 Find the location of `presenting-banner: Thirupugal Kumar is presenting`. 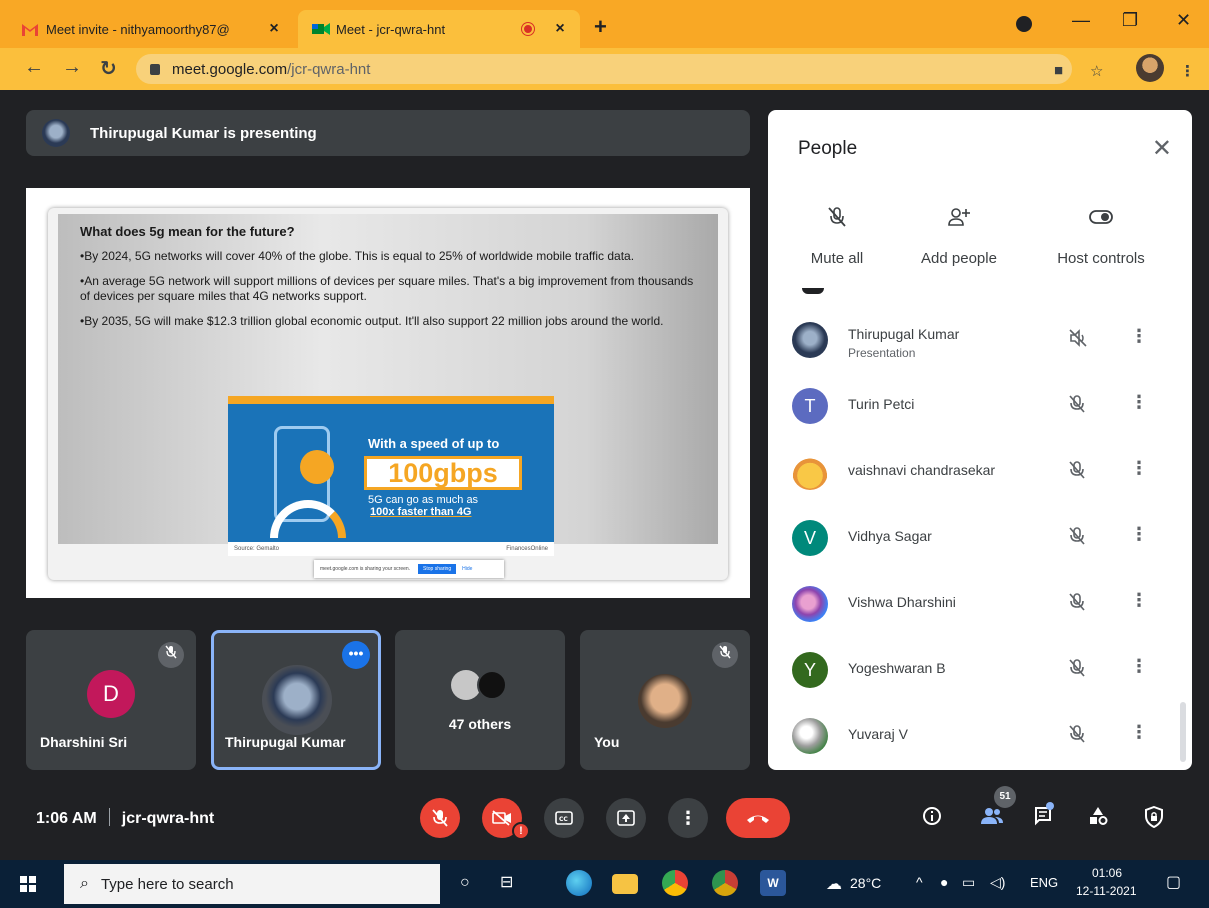

presenting-banner: Thirupugal Kumar is presenting is located at coordinates (388, 133).